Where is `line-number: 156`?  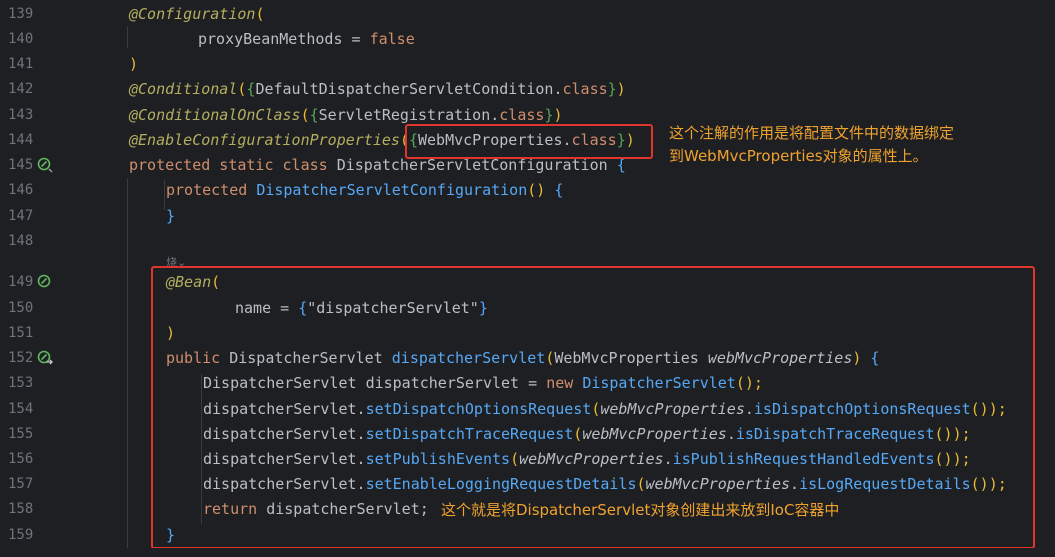
line-number: 156 is located at coordinates (21, 459).